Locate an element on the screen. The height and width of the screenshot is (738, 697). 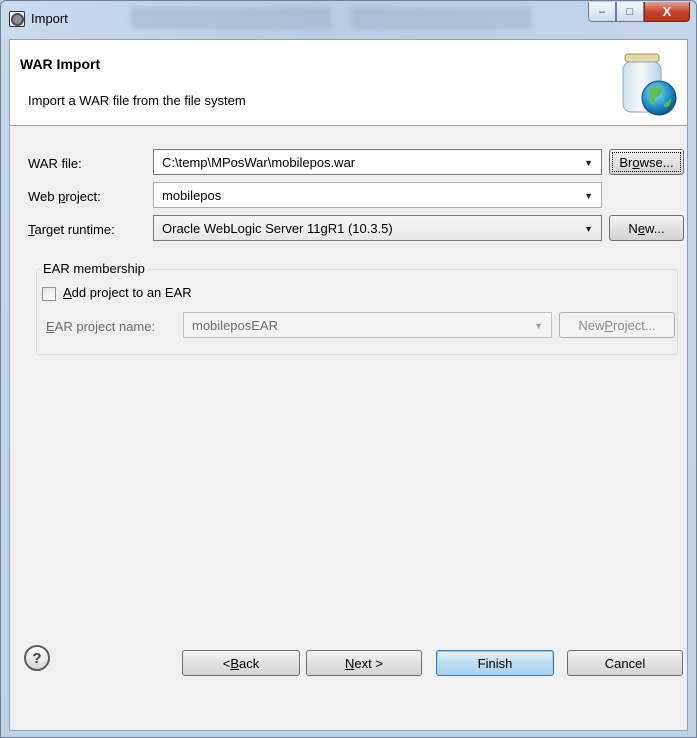
window-controls: – □ X is located at coordinates (639, 12).